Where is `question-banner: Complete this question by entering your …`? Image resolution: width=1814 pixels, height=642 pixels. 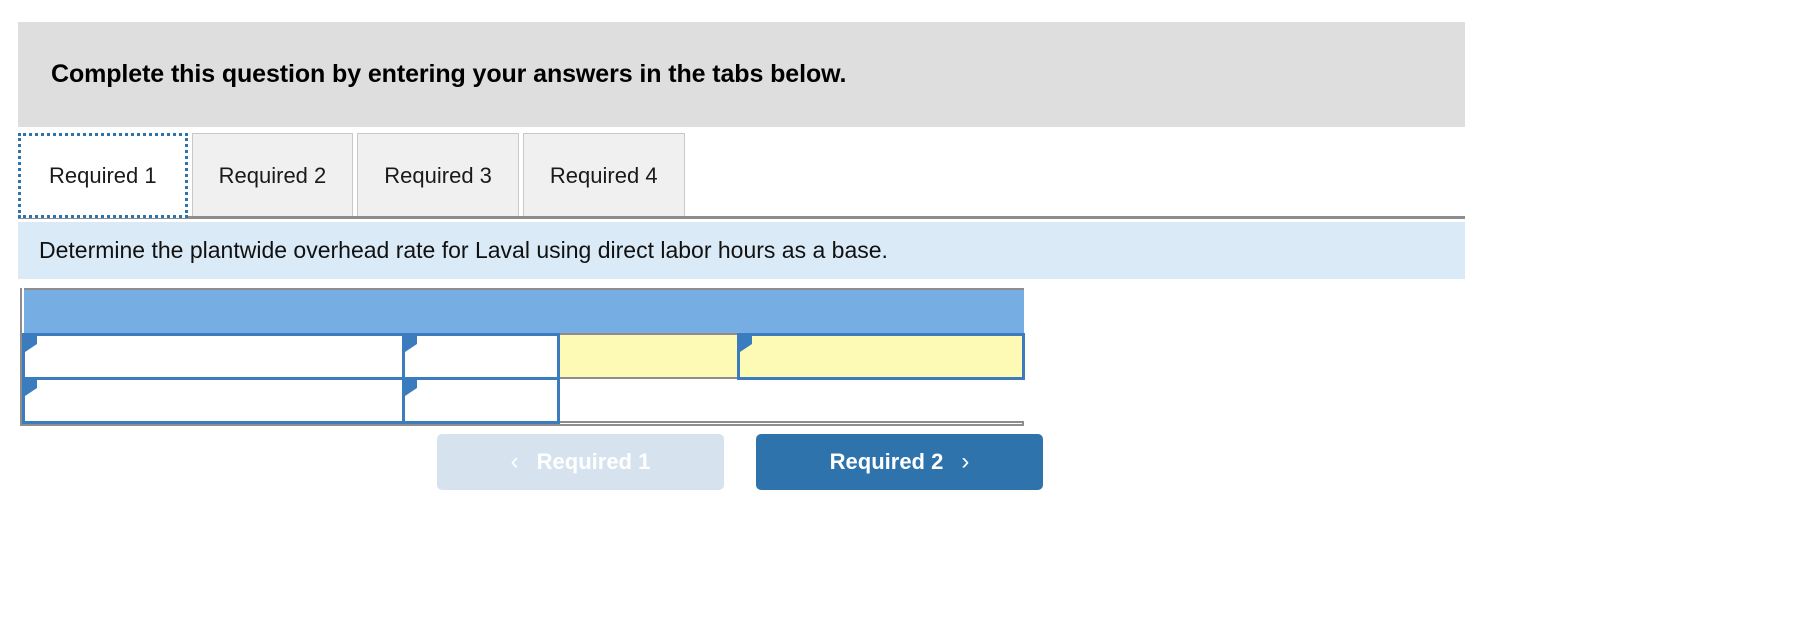
question-banner: Complete this question by entering your … is located at coordinates (741, 74).